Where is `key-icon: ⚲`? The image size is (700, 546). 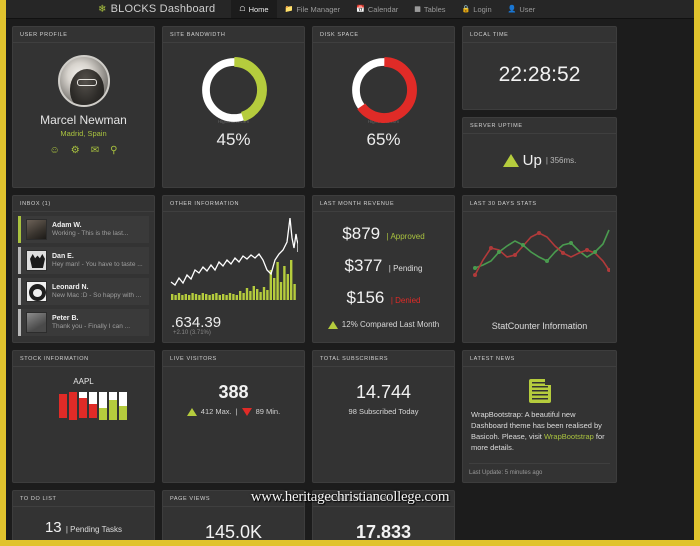
key-icon: ⚲ is located at coordinates (113, 151).